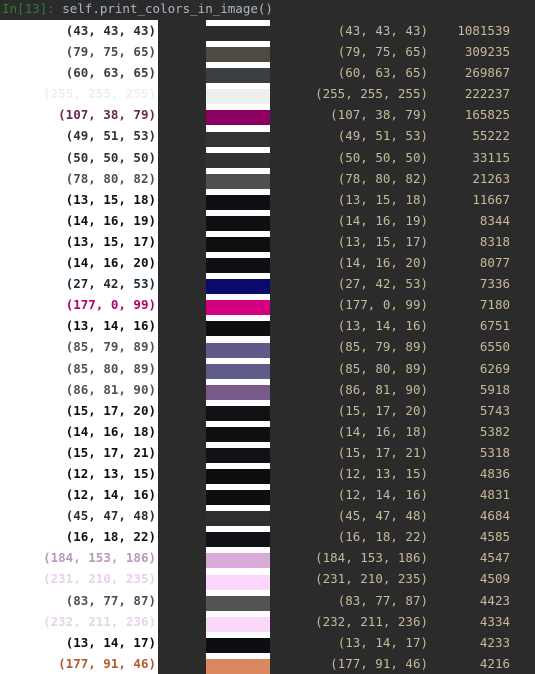 This screenshot has height=674, width=535. What do you see at coordinates (382, 157) in the screenshot?
I see `color-tuple: (50, 50, 50)` at bounding box center [382, 157].